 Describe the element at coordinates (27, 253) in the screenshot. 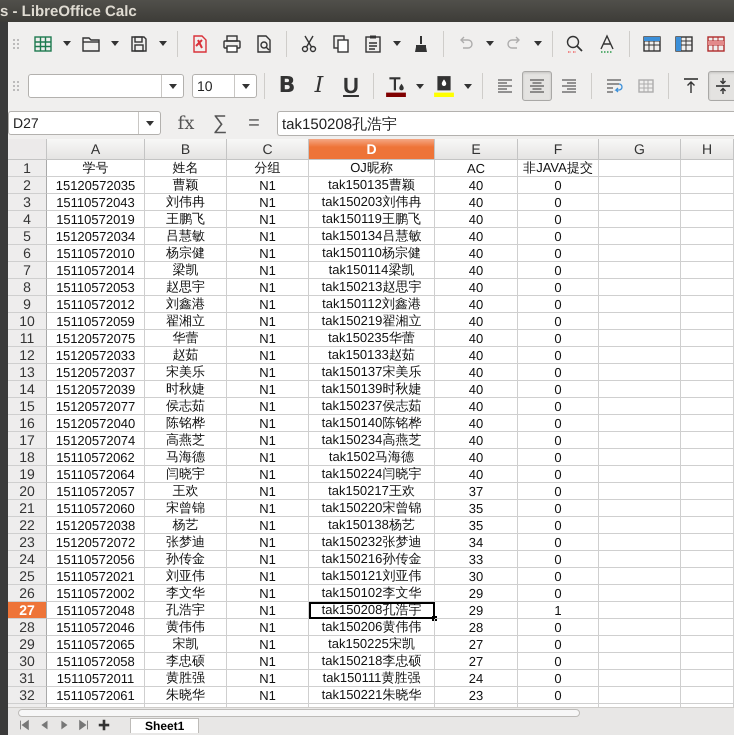

I see `row-header: 6` at that location.